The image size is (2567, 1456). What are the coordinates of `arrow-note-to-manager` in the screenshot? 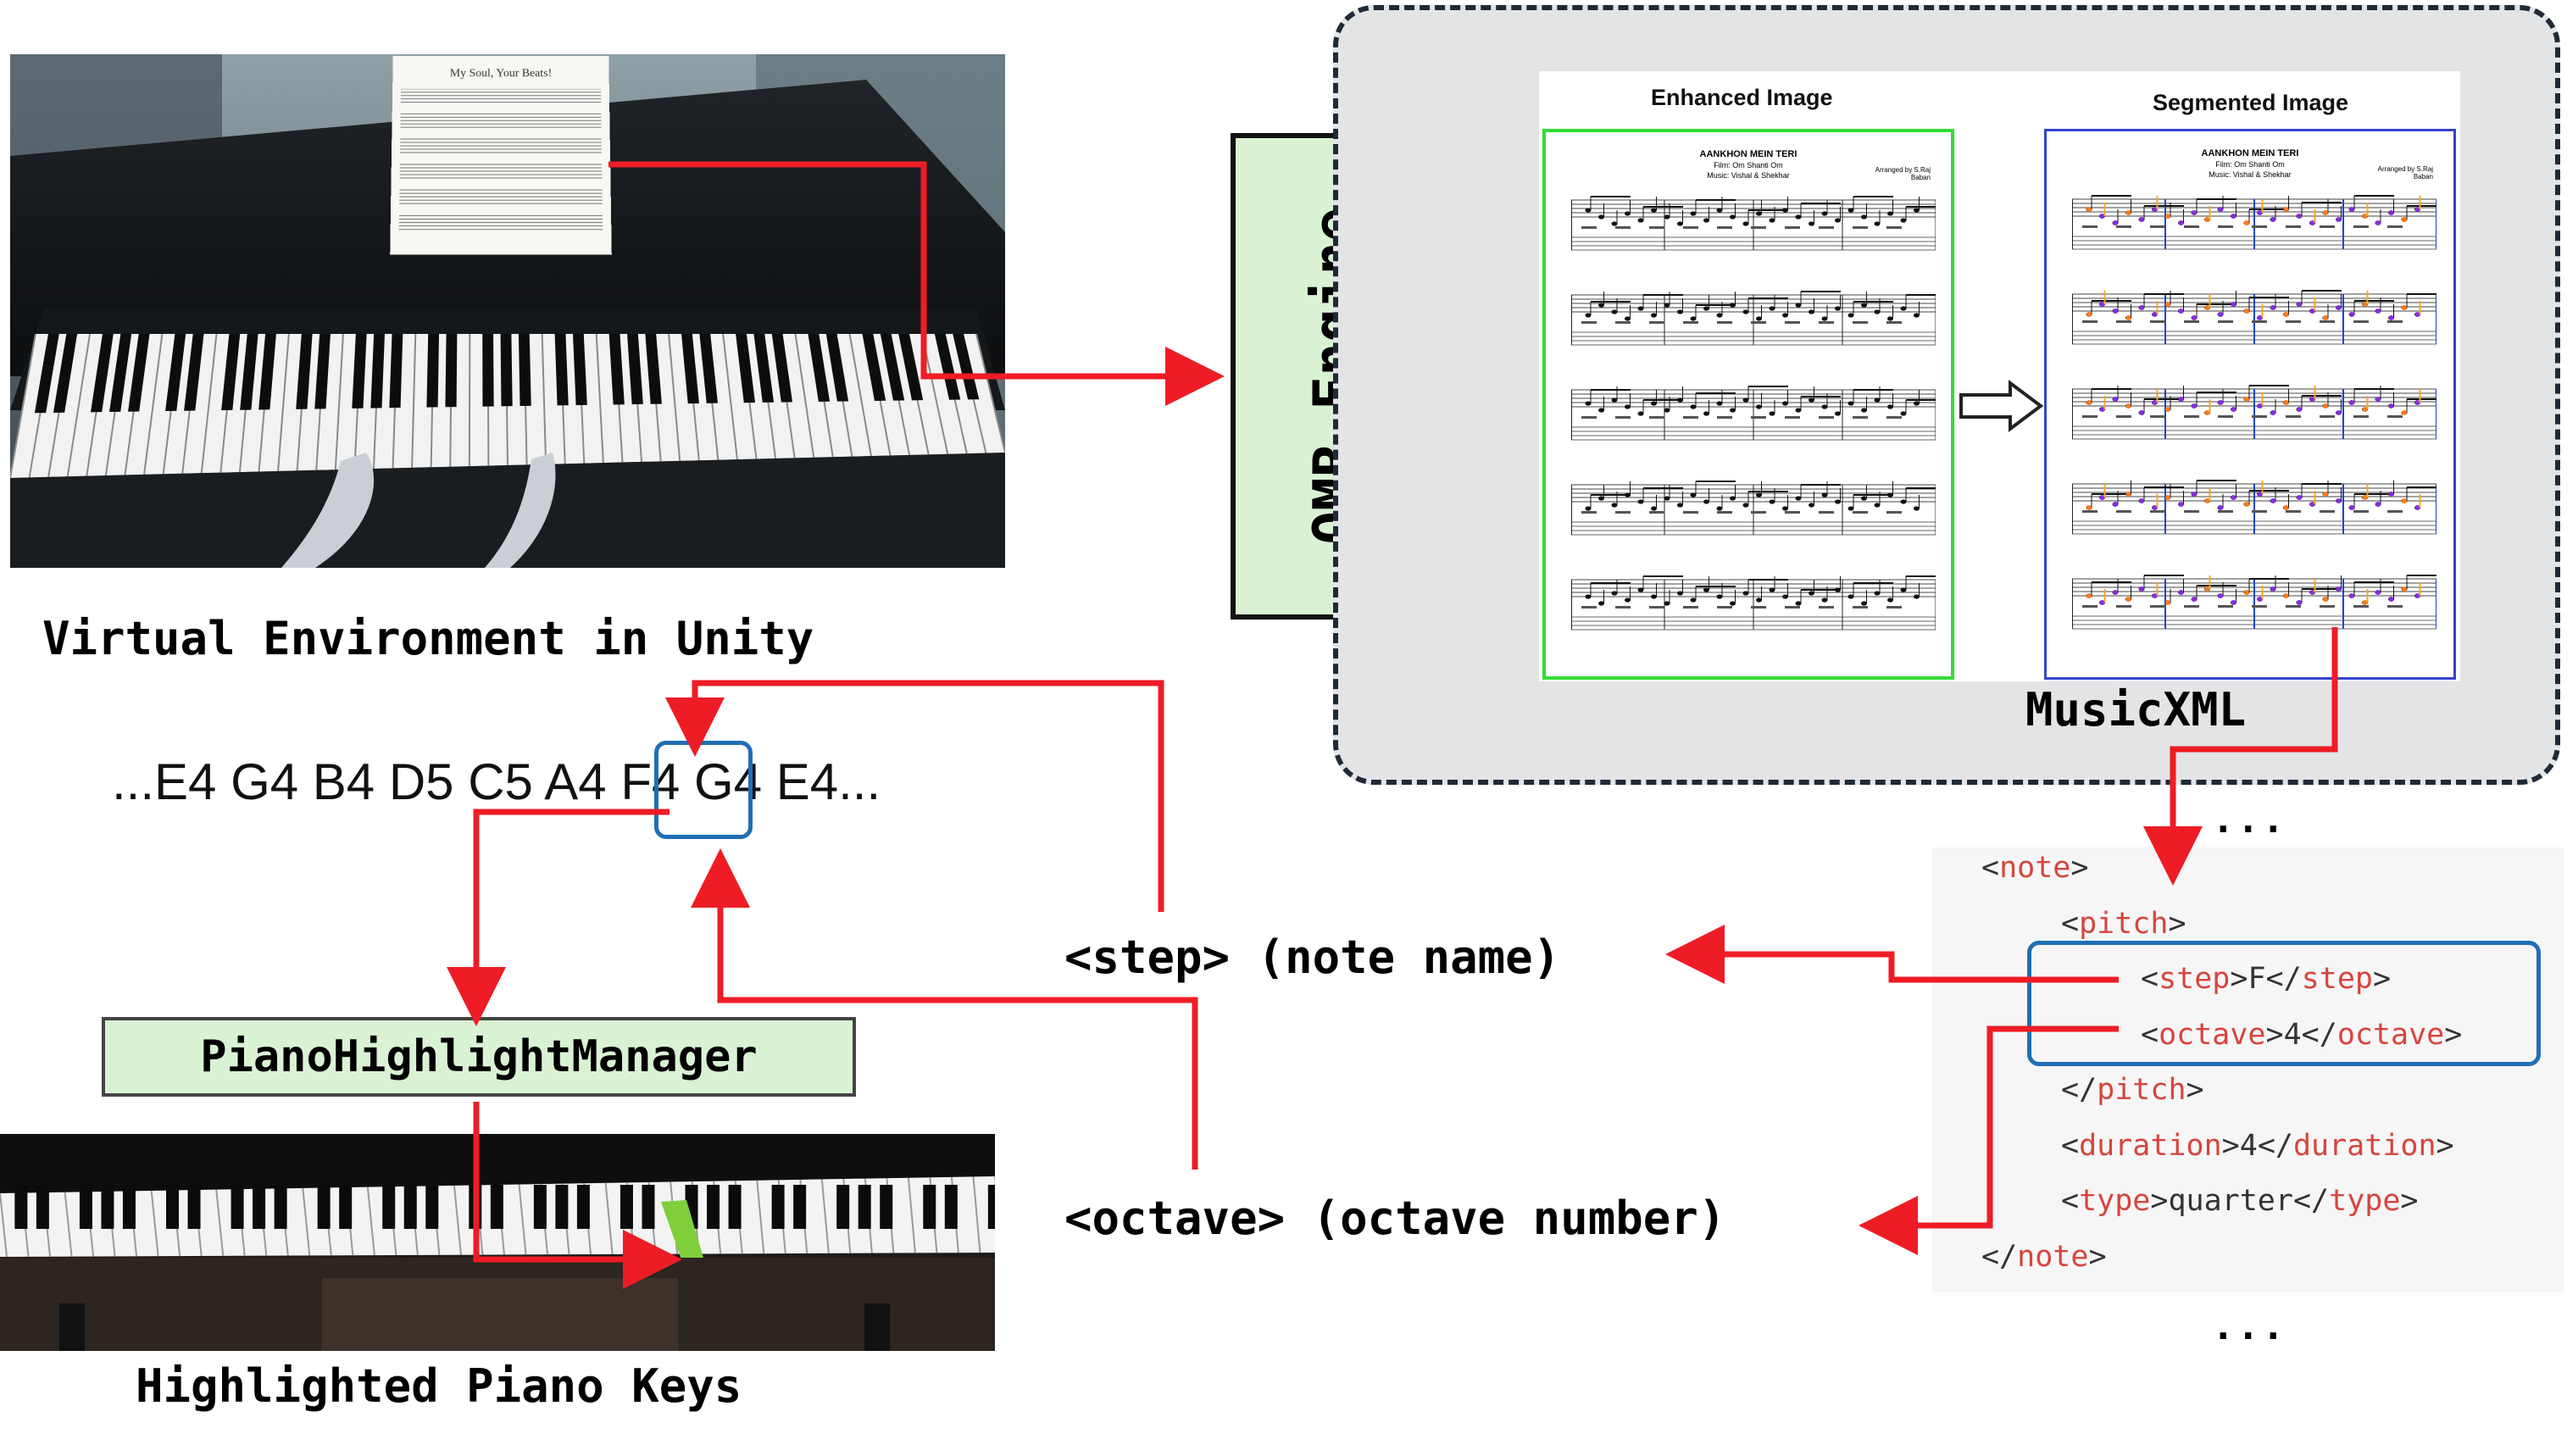 It's located at (558, 917).